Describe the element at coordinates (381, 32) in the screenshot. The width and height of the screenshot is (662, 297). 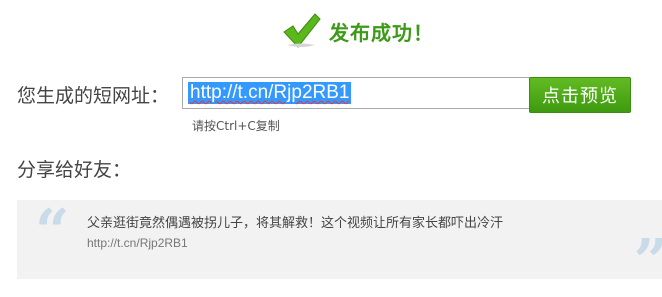
I see `success-message: 发布成功！` at that location.